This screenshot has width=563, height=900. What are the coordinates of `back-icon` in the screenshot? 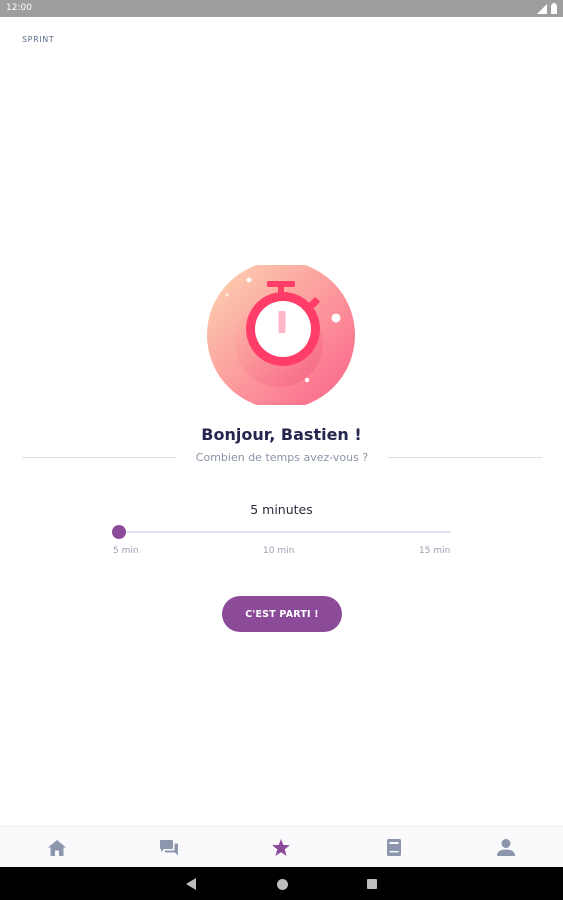 It's located at (191, 884).